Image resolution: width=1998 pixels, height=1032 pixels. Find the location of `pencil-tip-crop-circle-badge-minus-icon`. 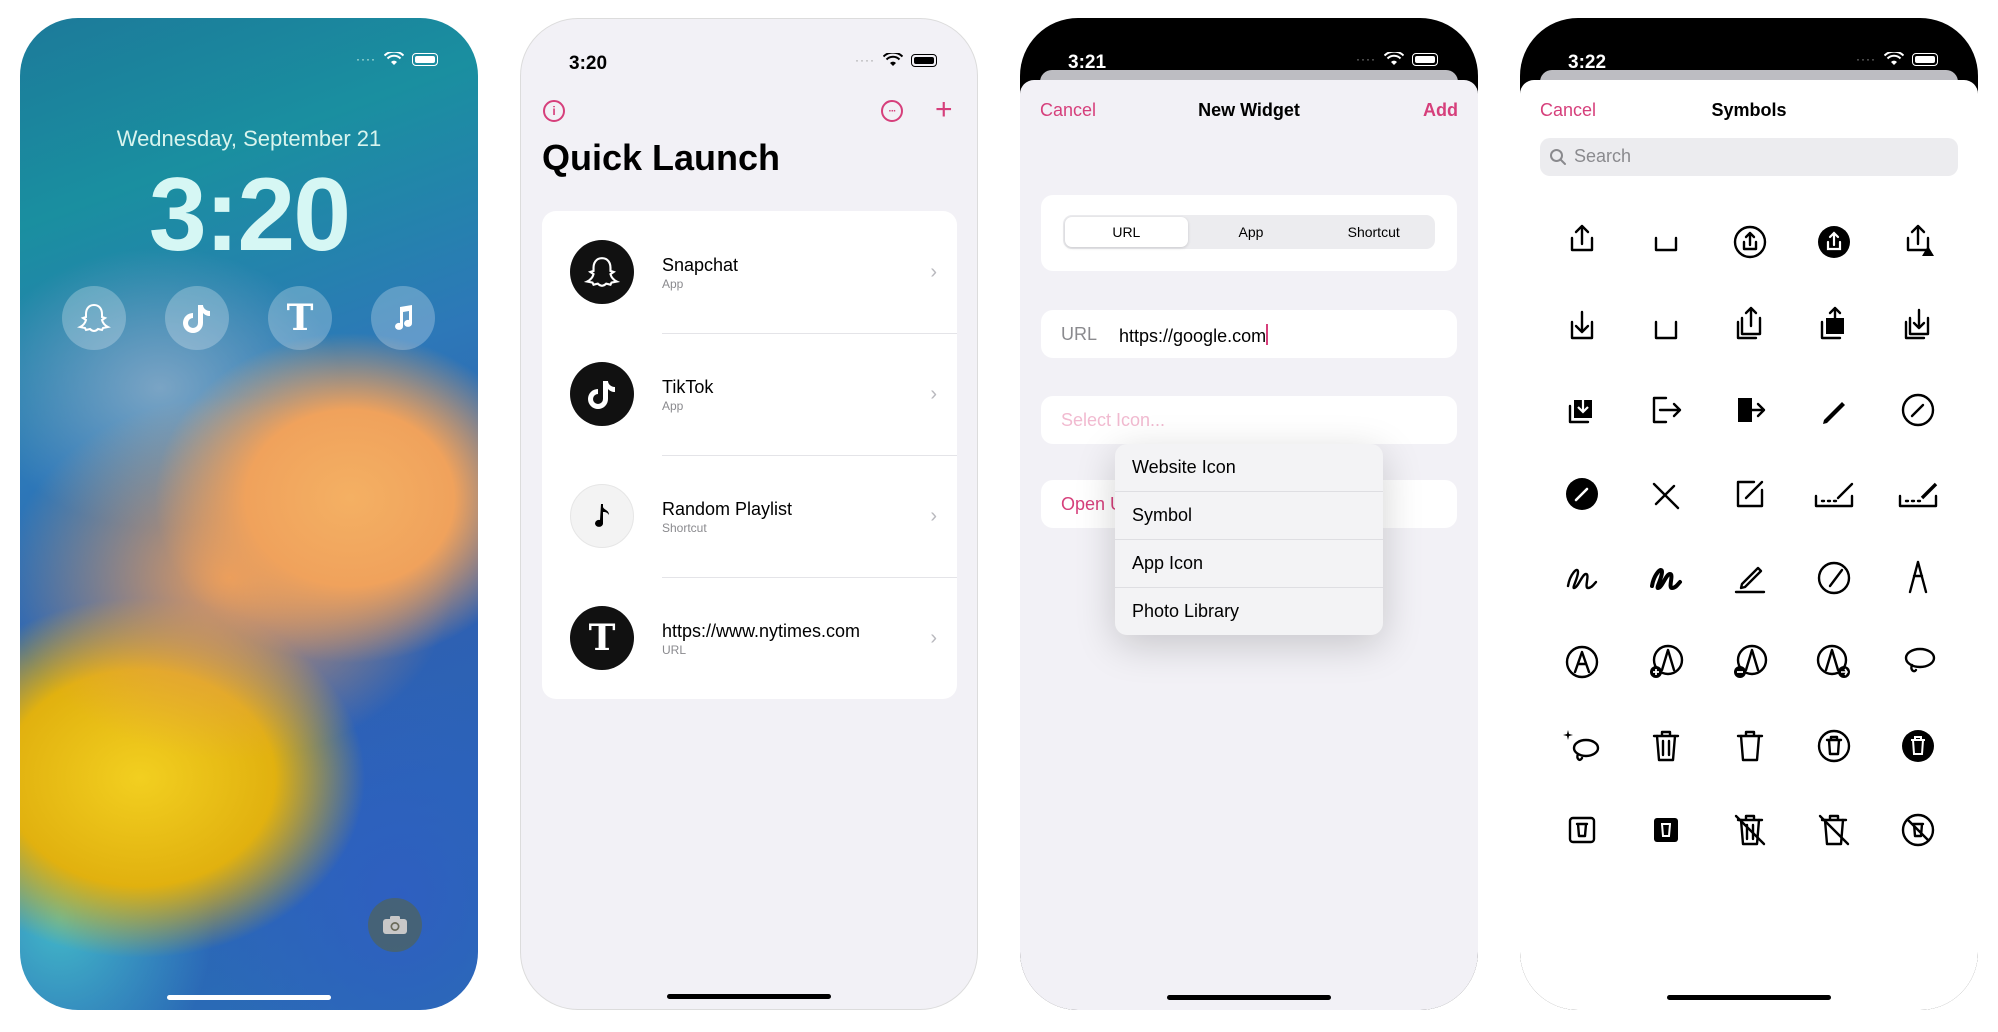

pencil-tip-crop-circle-badge-minus-icon is located at coordinates (1750, 662).